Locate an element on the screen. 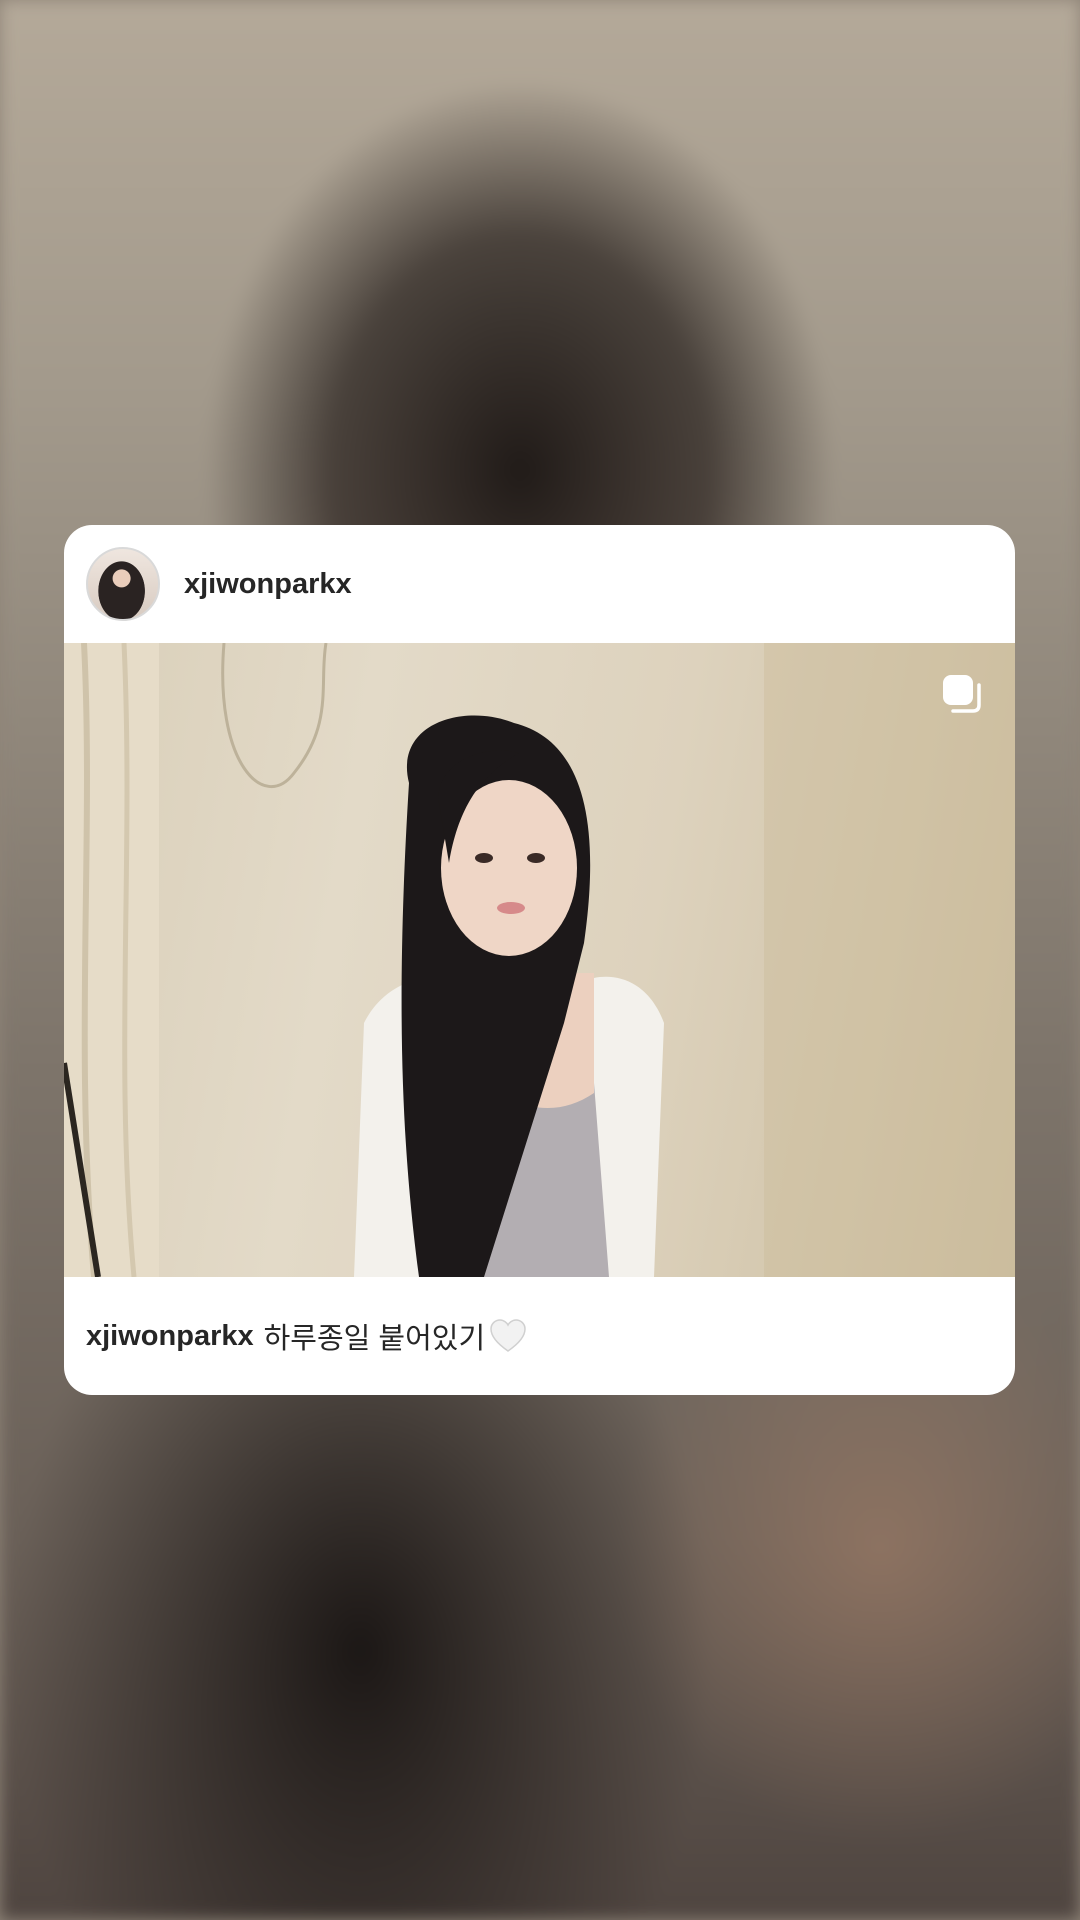  avatar is located at coordinates (123, 584).